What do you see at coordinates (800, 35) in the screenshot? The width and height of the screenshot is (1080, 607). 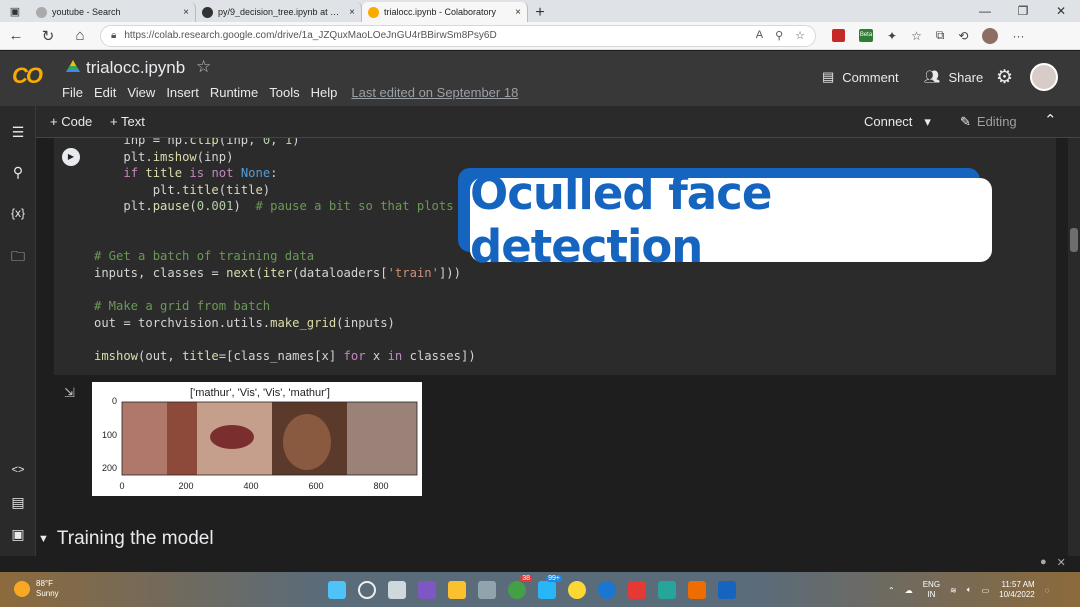 I see `favorite-icon: ☆` at bounding box center [800, 35].